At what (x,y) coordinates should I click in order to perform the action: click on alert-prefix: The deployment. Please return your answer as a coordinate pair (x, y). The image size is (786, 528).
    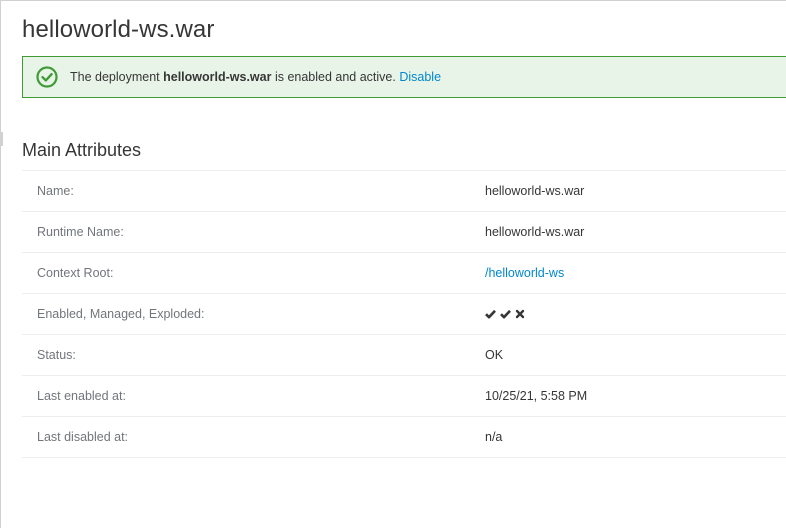
    Looking at the image, I should click on (117, 77).